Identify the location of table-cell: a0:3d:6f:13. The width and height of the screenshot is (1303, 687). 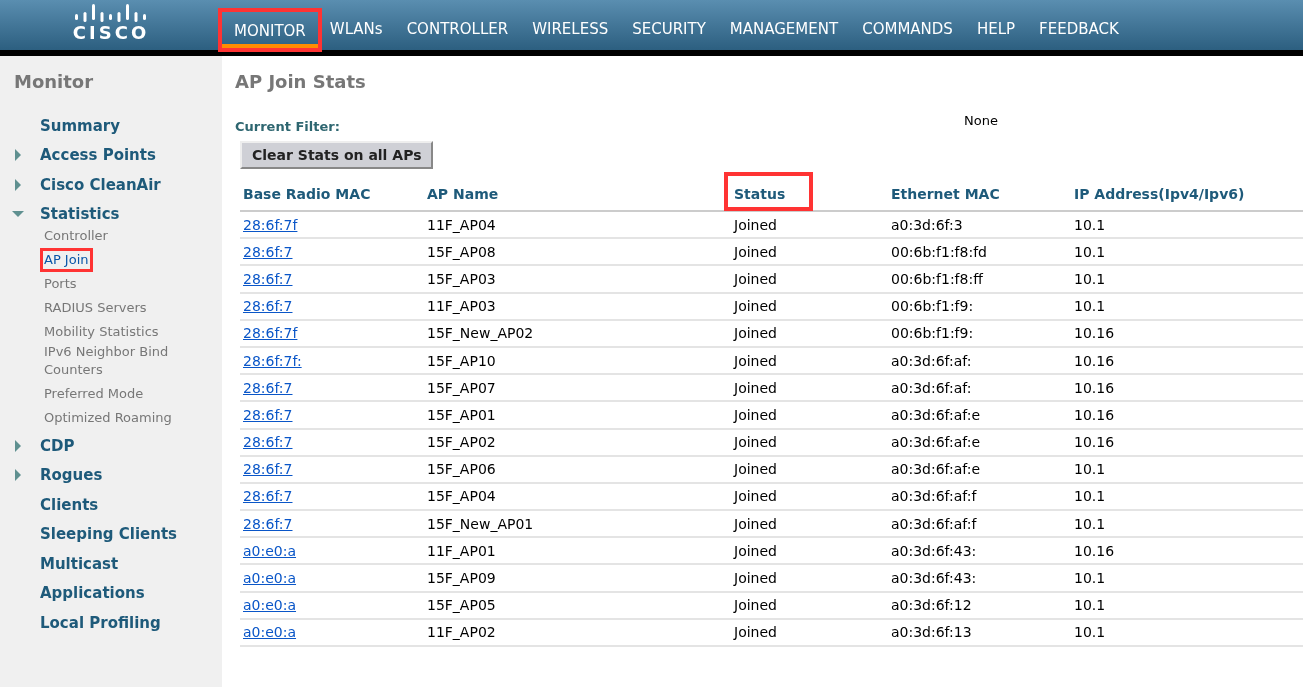
(931, 632).